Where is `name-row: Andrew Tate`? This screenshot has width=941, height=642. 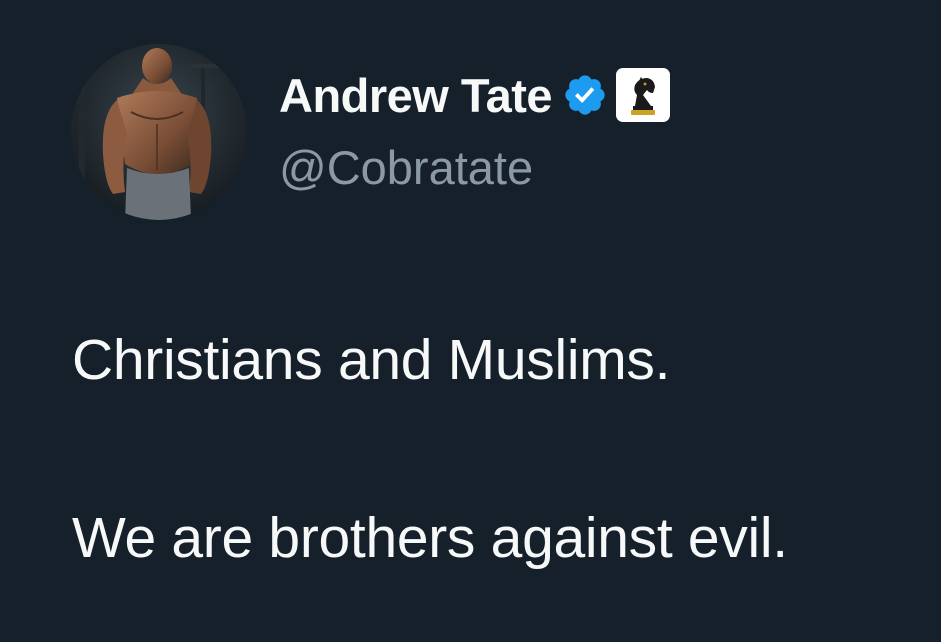
name-row: Andrew Tate is located at coordinates (475, 95).